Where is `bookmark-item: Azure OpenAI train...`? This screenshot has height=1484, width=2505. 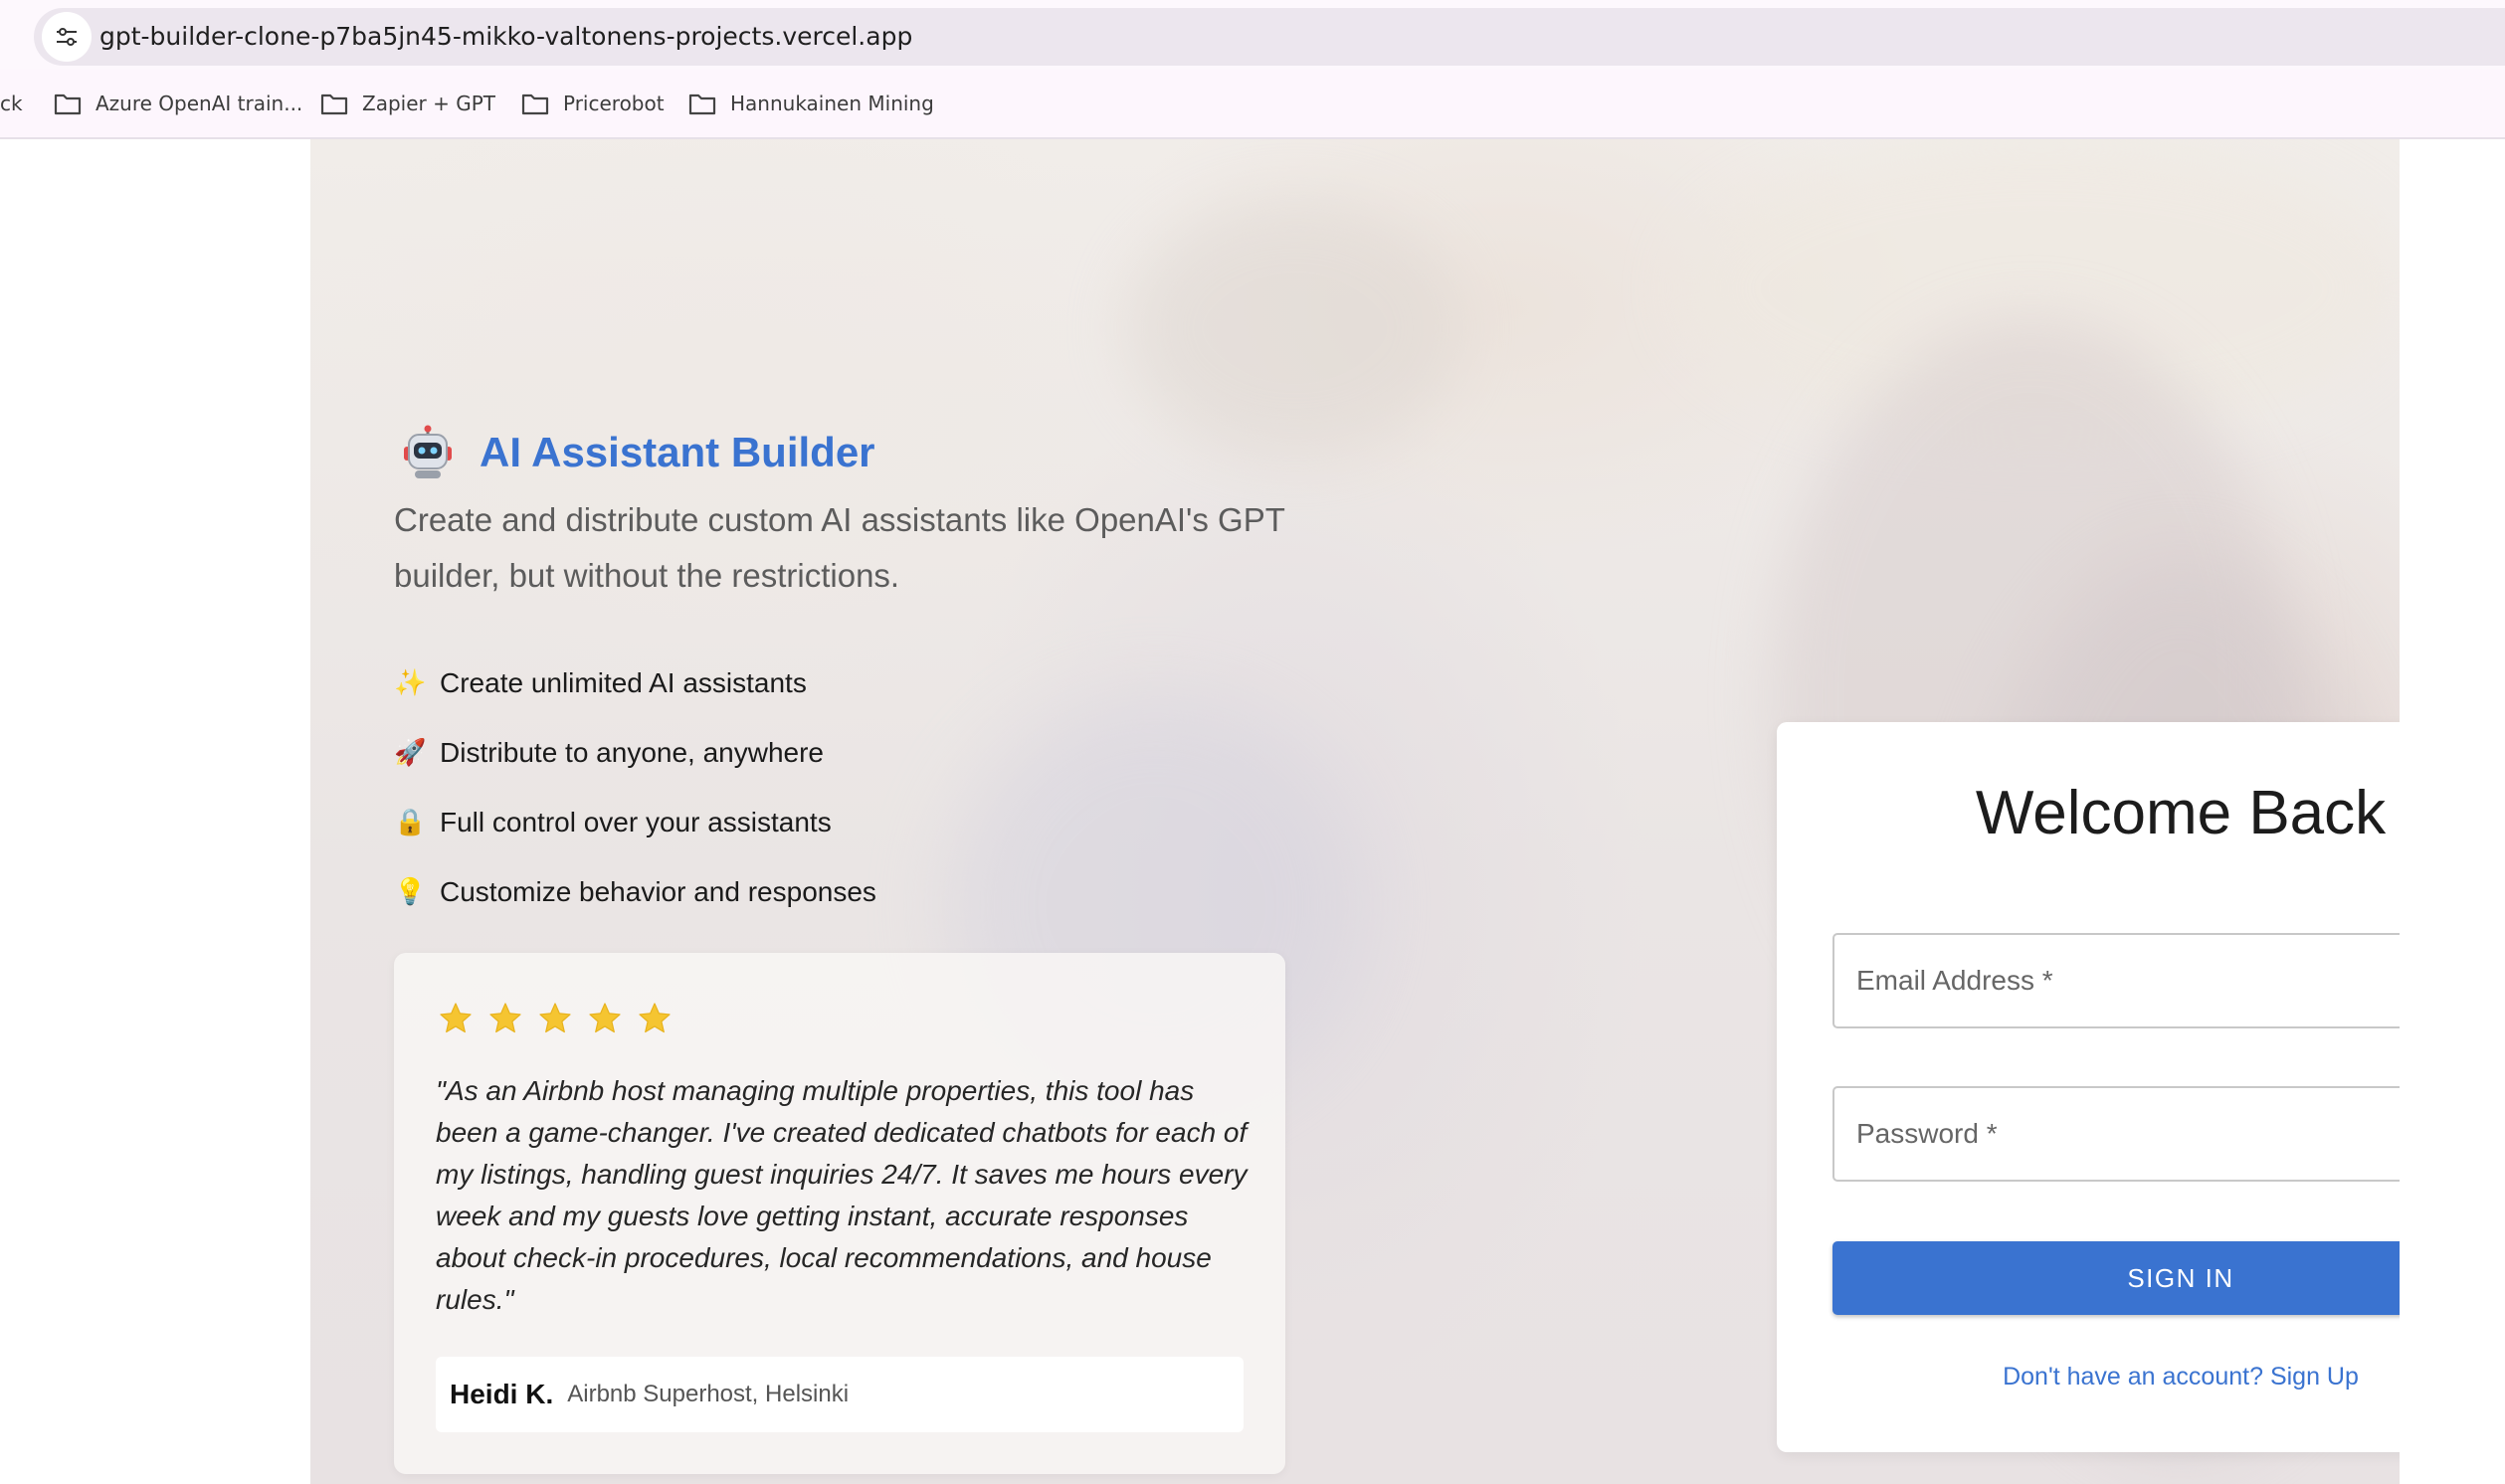 bookmark-item: Azure OpenAI train... is located at coordinates (178, 104).